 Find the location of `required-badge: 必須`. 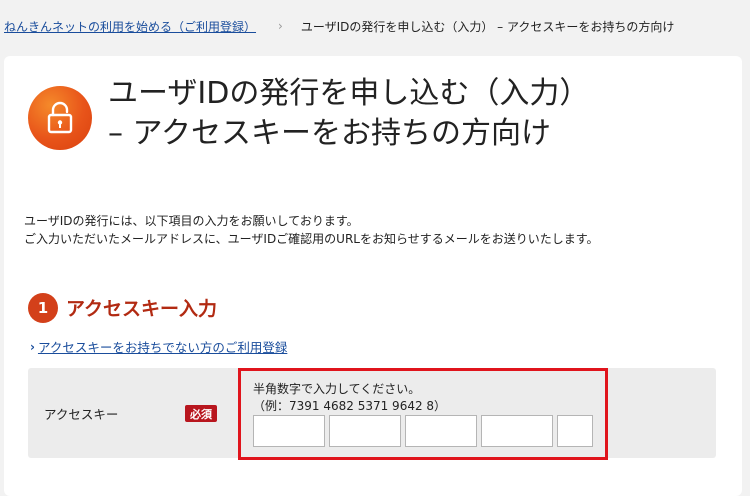

required-badge: 必須 is located at coordinates (201, 413).